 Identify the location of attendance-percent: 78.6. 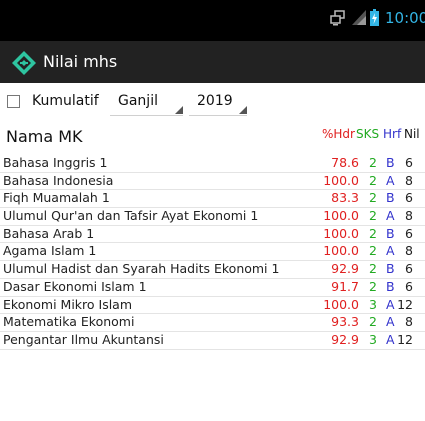
(345, 162).